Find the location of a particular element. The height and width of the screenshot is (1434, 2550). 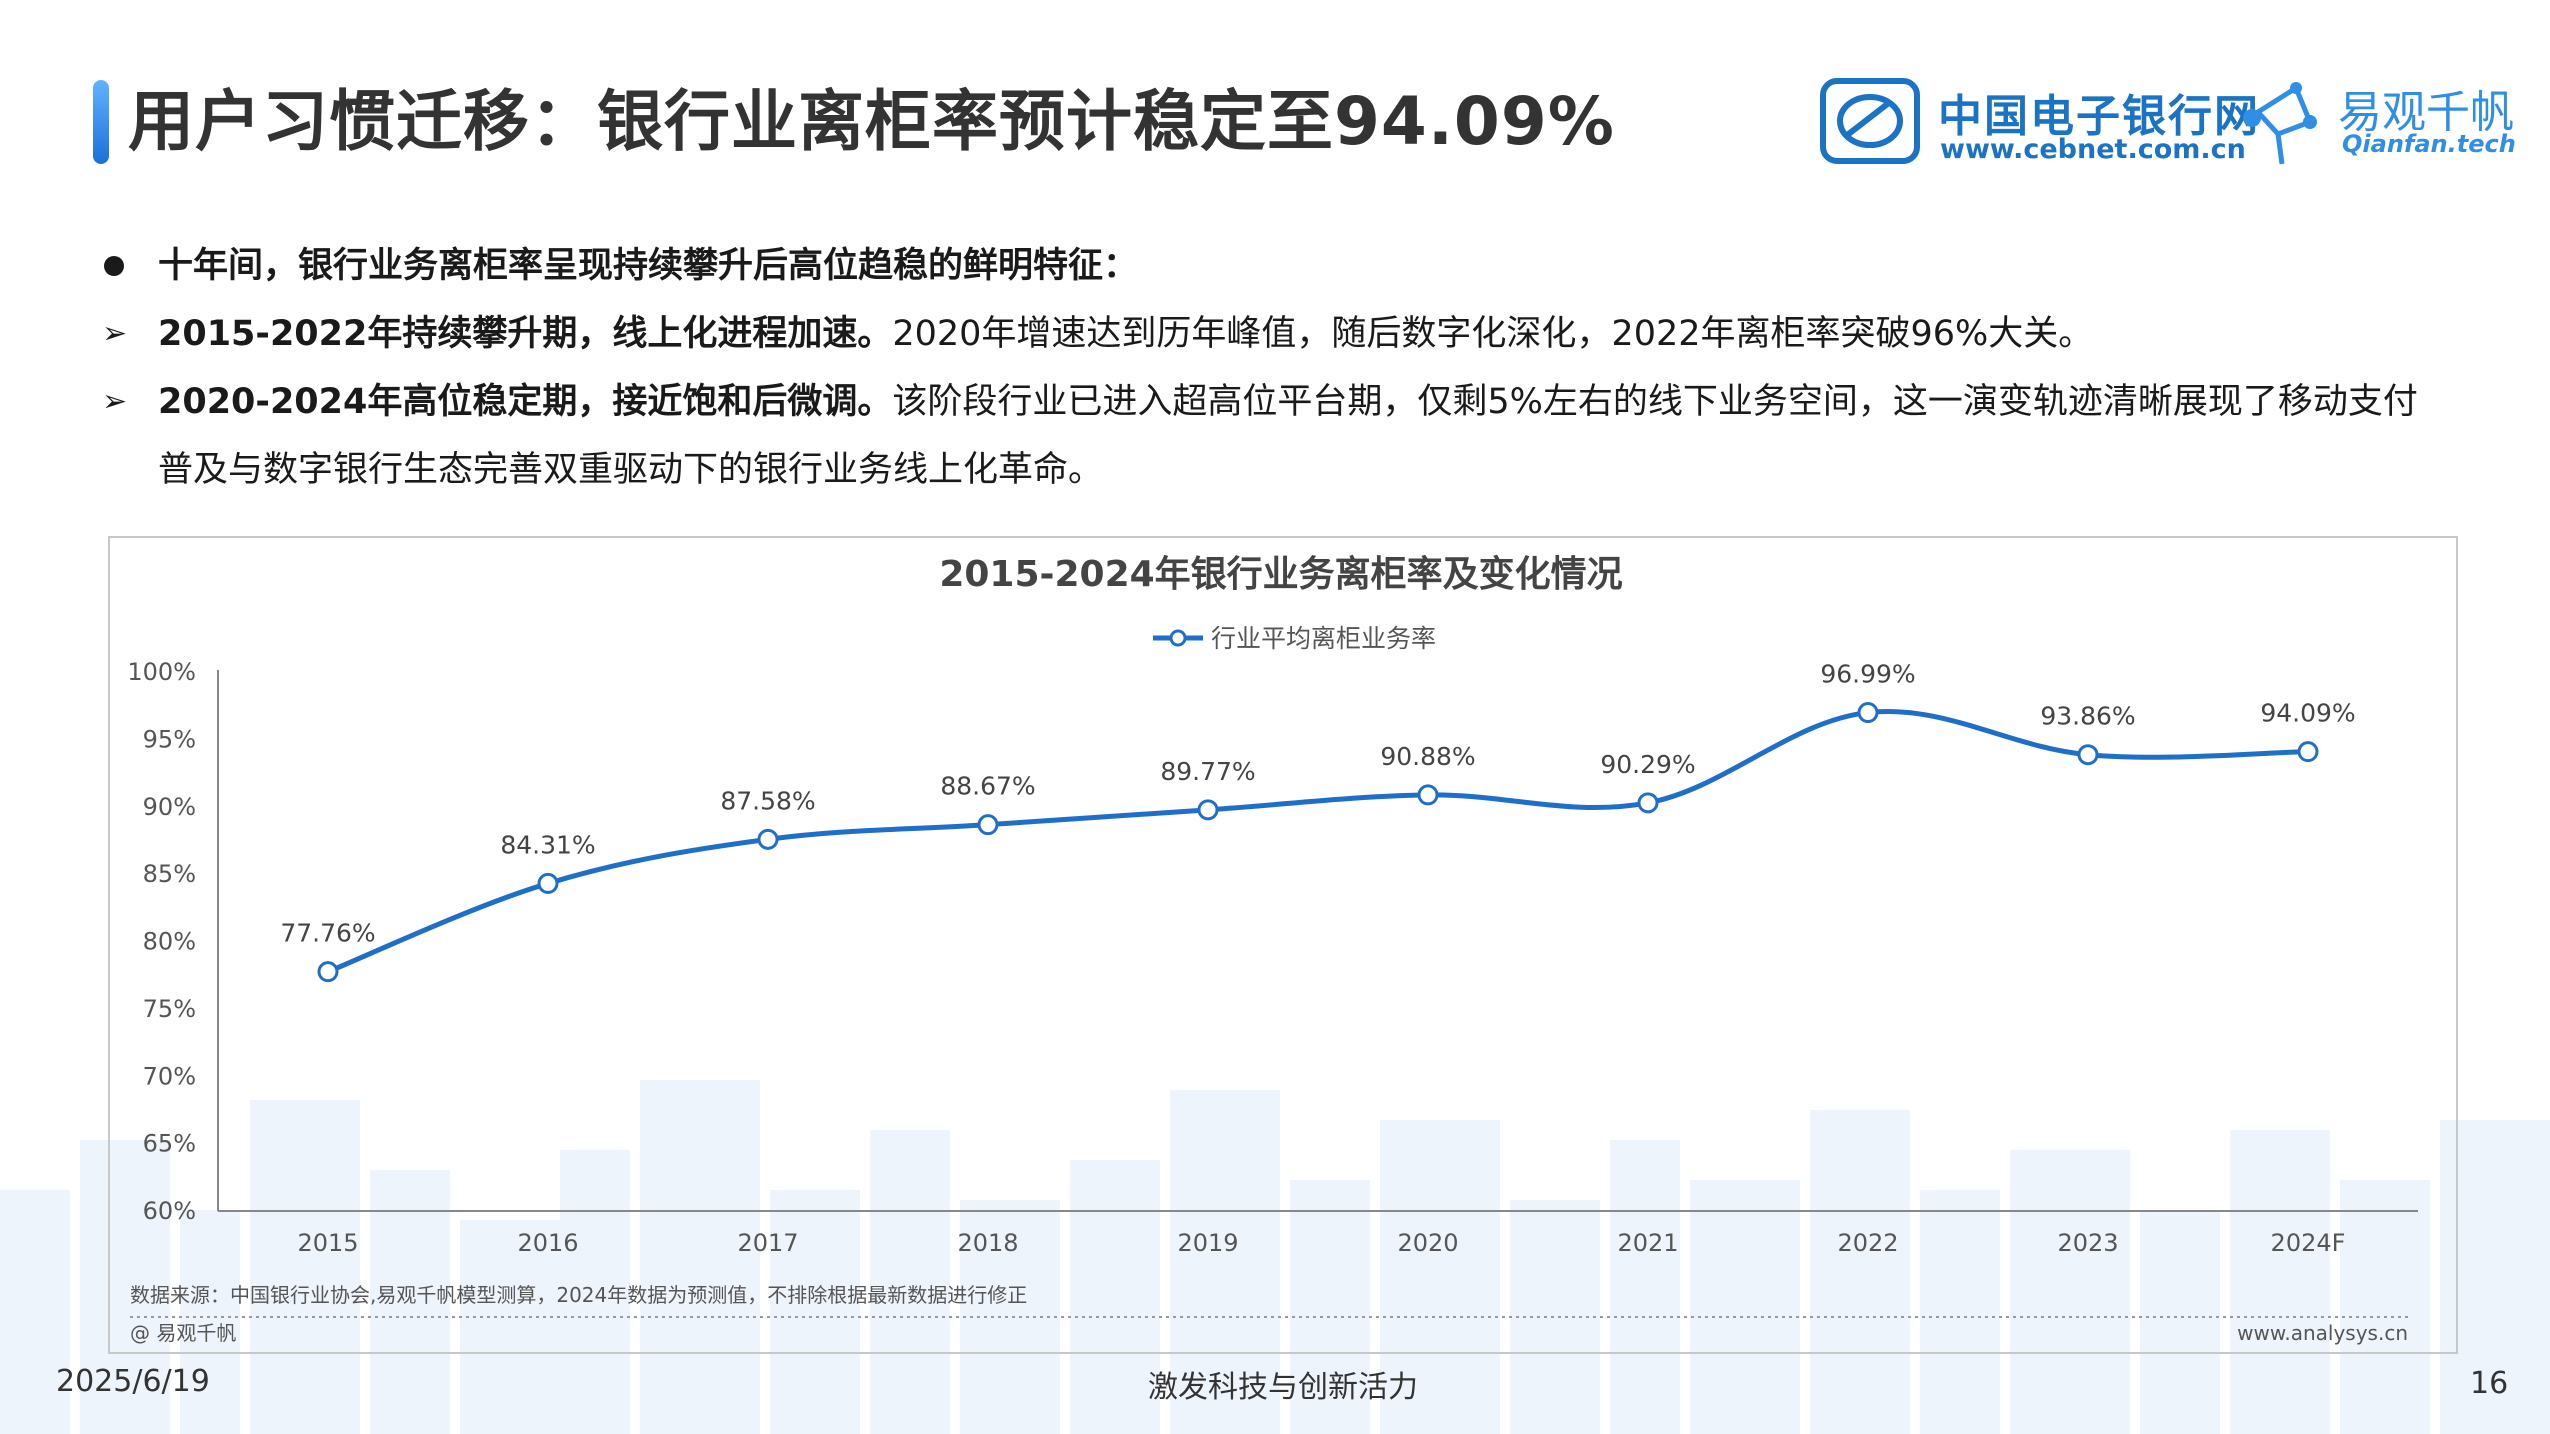

title-accent-bar is located at coordinates (101, 122).